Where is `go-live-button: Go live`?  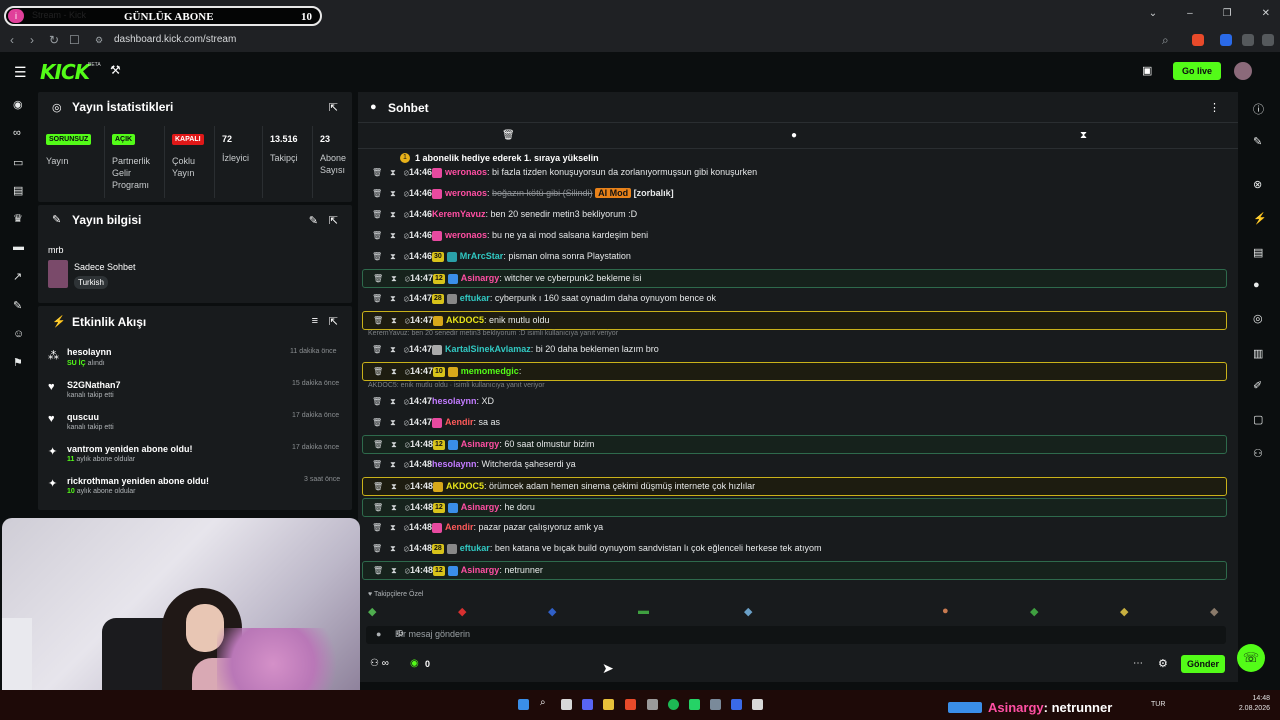 go-live-button: Go live is located at coordinates (1197, 71).